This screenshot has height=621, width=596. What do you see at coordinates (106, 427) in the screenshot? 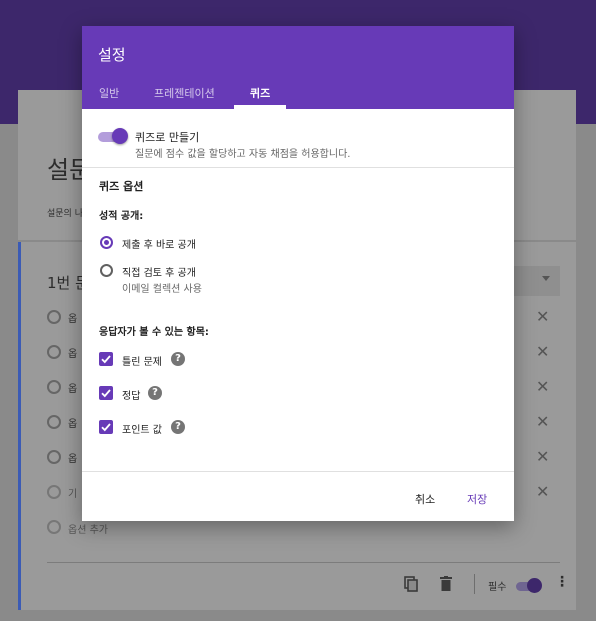
I see `checkbox-point-values` at bounding box center [106, 427].